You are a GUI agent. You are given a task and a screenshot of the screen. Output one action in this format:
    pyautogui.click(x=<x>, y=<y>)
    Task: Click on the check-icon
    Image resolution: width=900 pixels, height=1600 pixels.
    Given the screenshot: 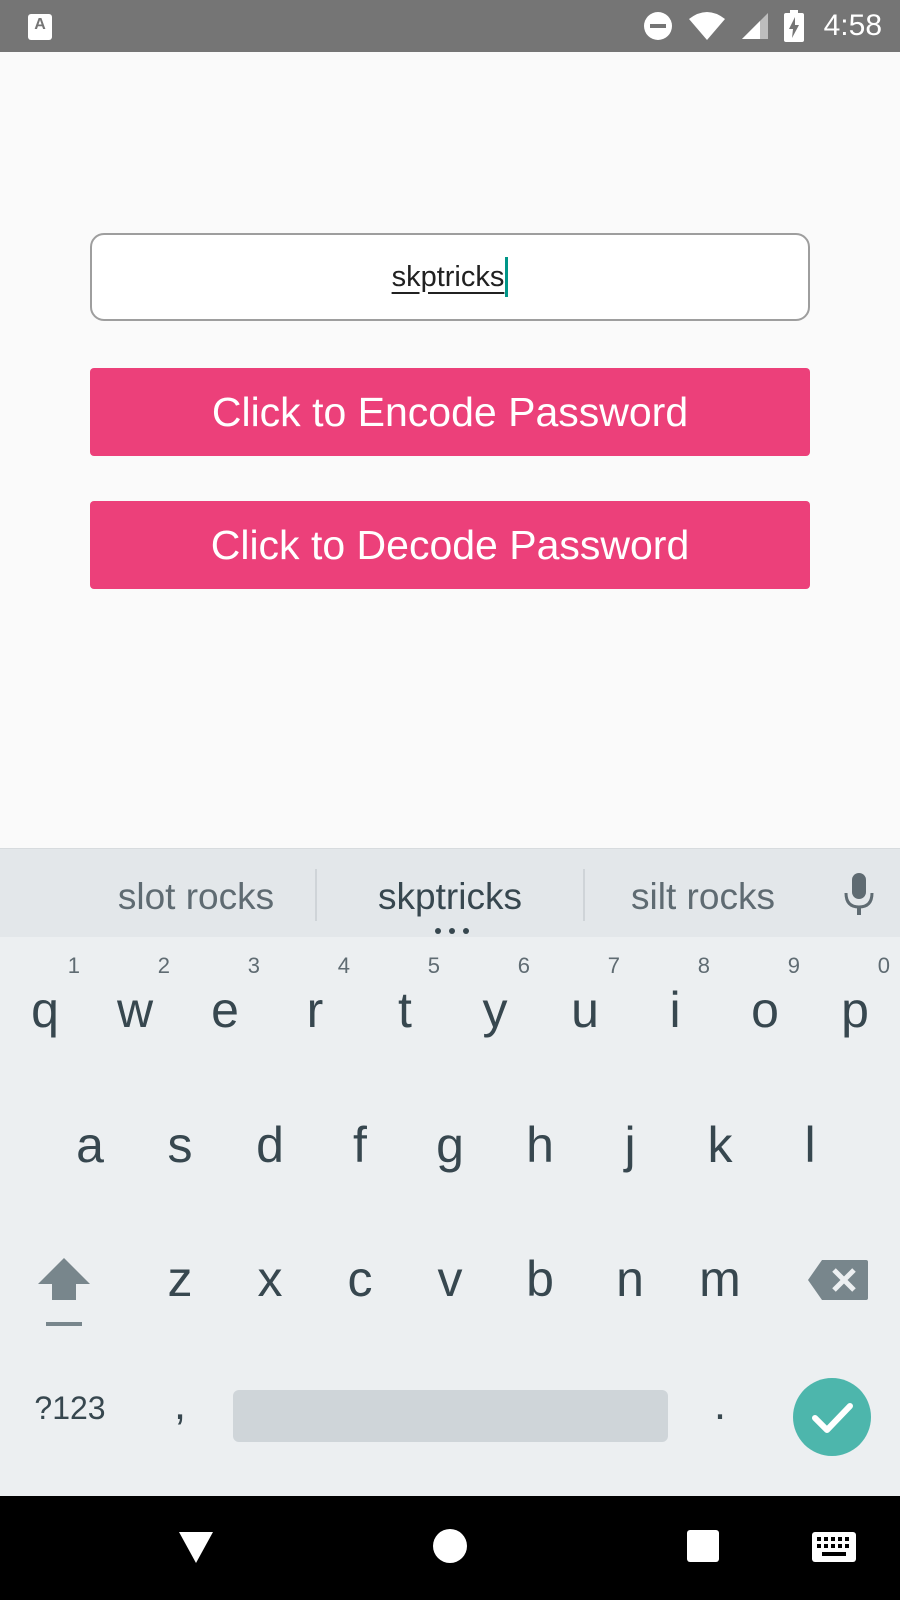 What is the action you would take?
    pyautogui.click(x=832, y=1418)
    